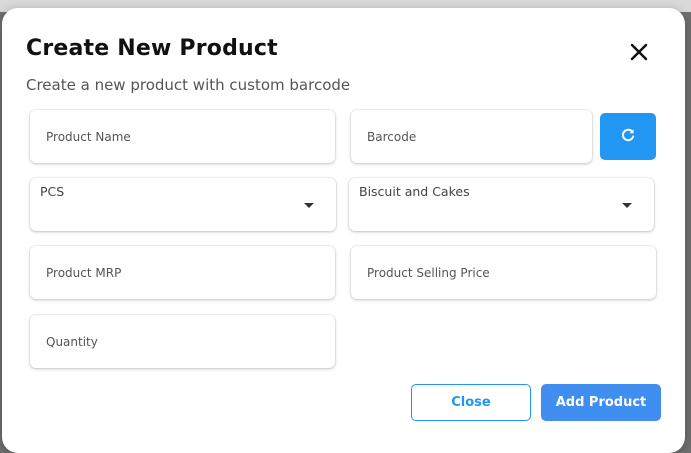 This screenshot has width=691, height=453. I want to click on unit-select: PCS, so click(183, 204).